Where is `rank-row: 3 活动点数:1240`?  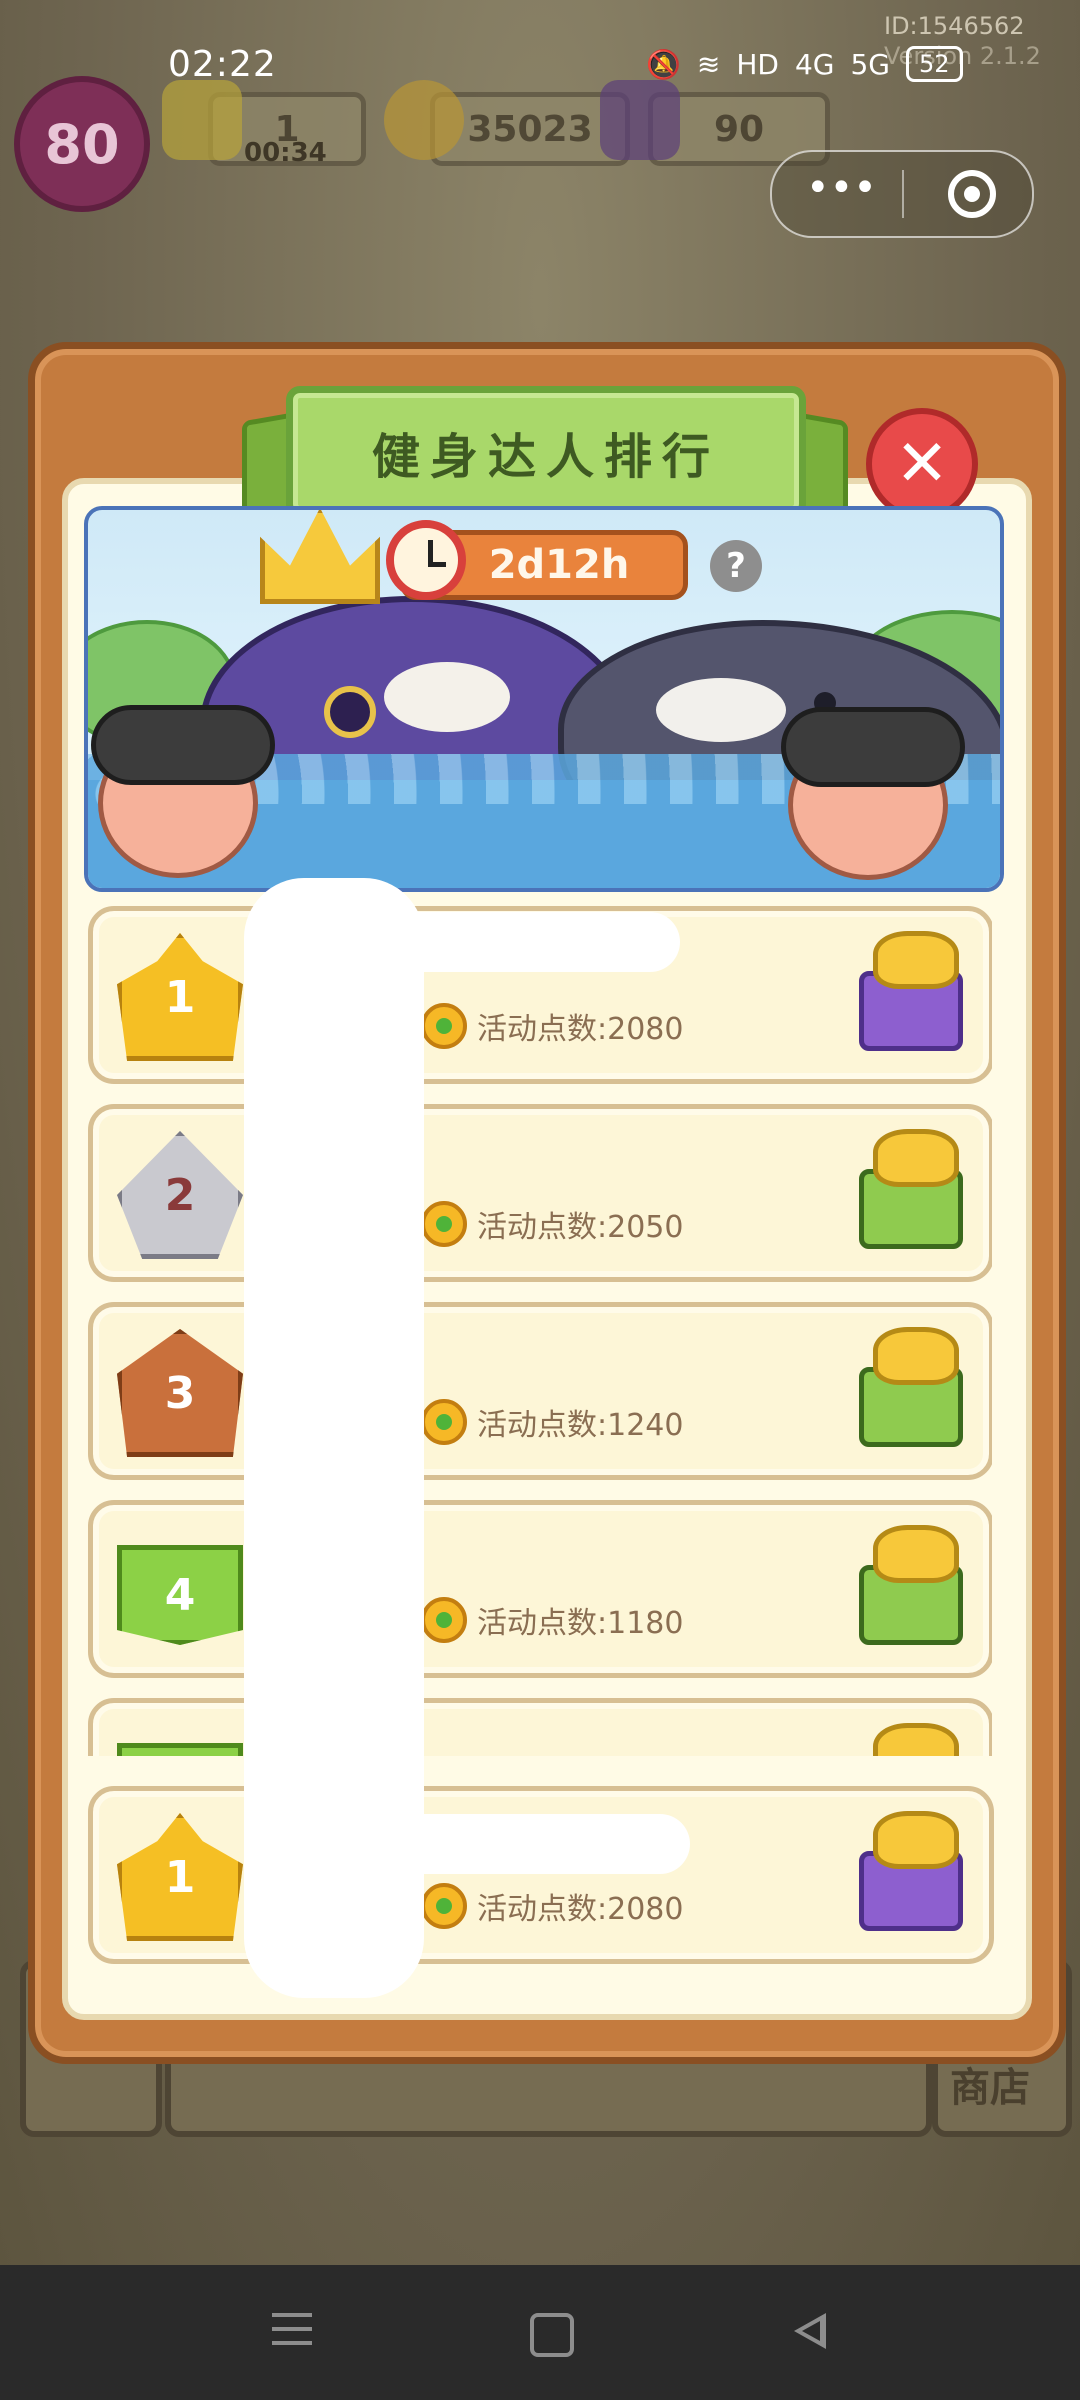 rank-row: 3 活动点数:1240 is located at coordinates (540, 1391).